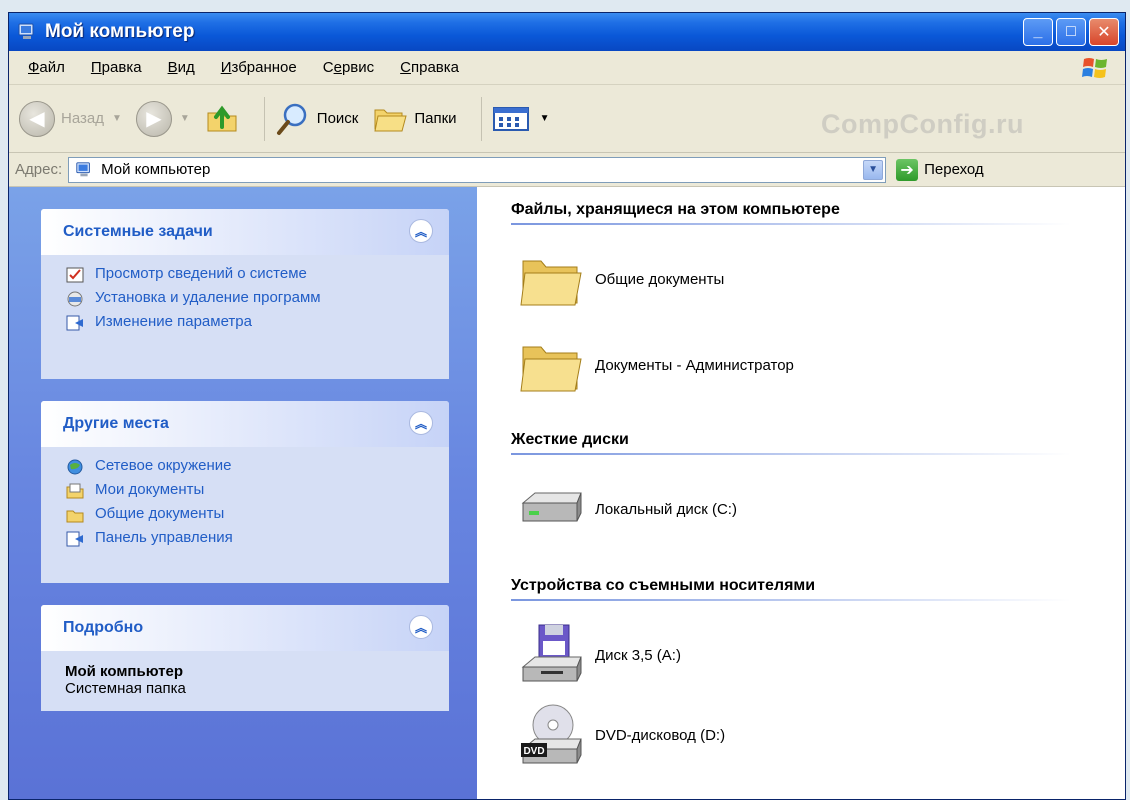  What do you see at coordinates (103, 627) in the screenshot?
I see `details-title: Подробно` at bounding box center [103, 627].